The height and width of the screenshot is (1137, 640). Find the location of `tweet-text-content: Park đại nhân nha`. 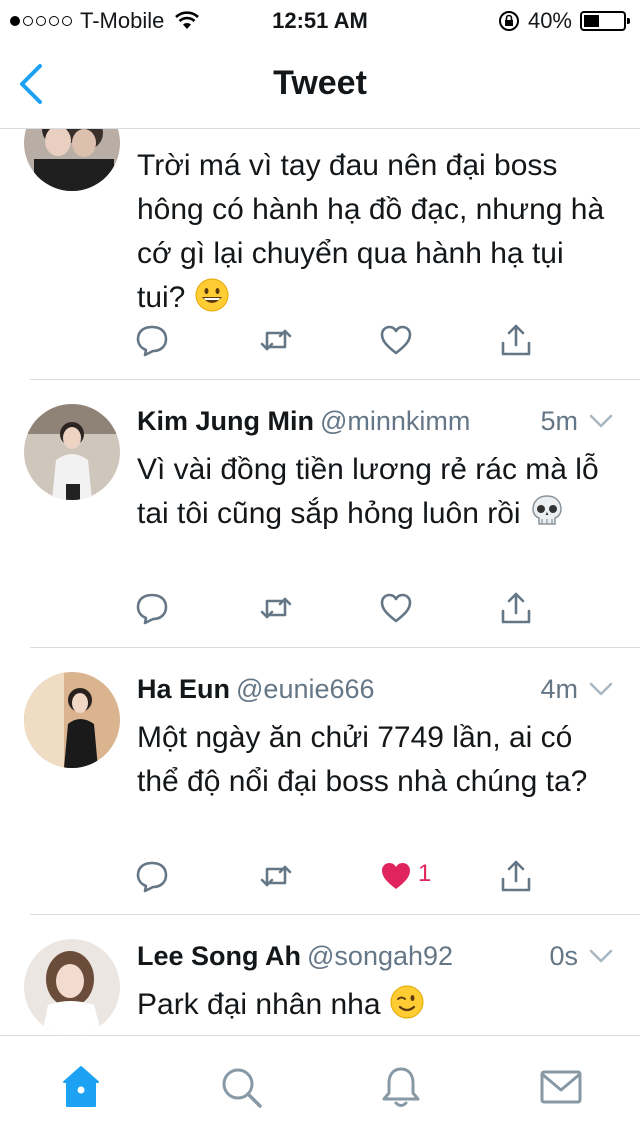

tweet-text-content: Park đại nhân nha is located at coordinates (259, 1004).